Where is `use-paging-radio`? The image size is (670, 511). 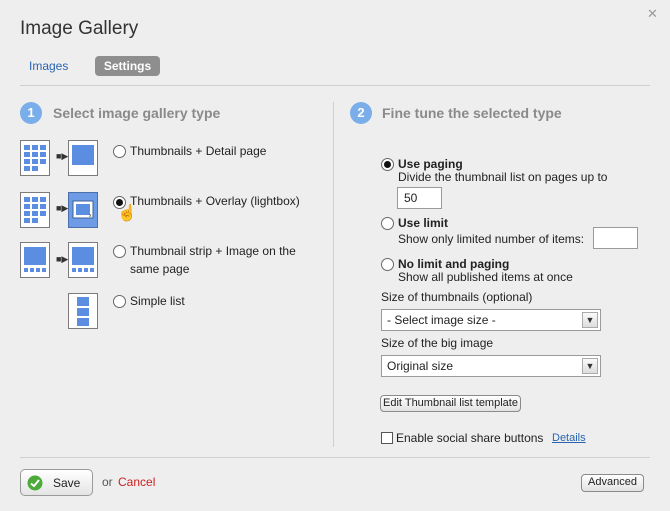
use-paging-radio is located at coordinates (387, 164).